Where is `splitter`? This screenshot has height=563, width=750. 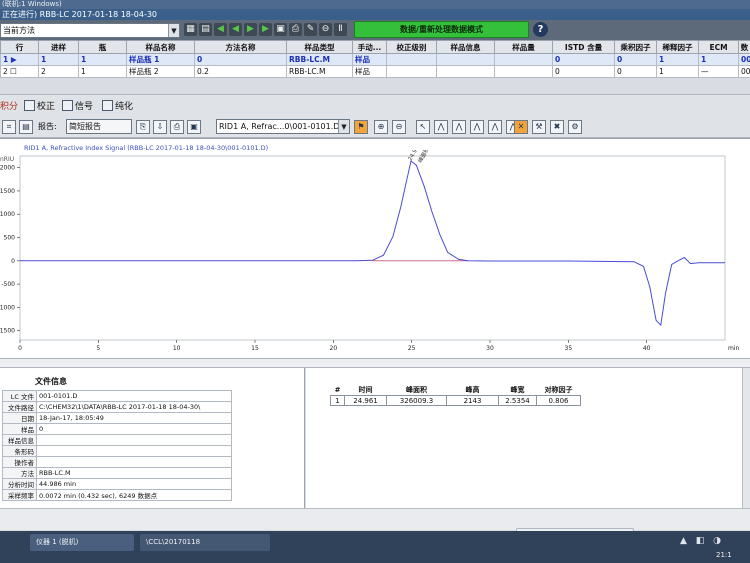
splitter is located at coordinates (375, 363).